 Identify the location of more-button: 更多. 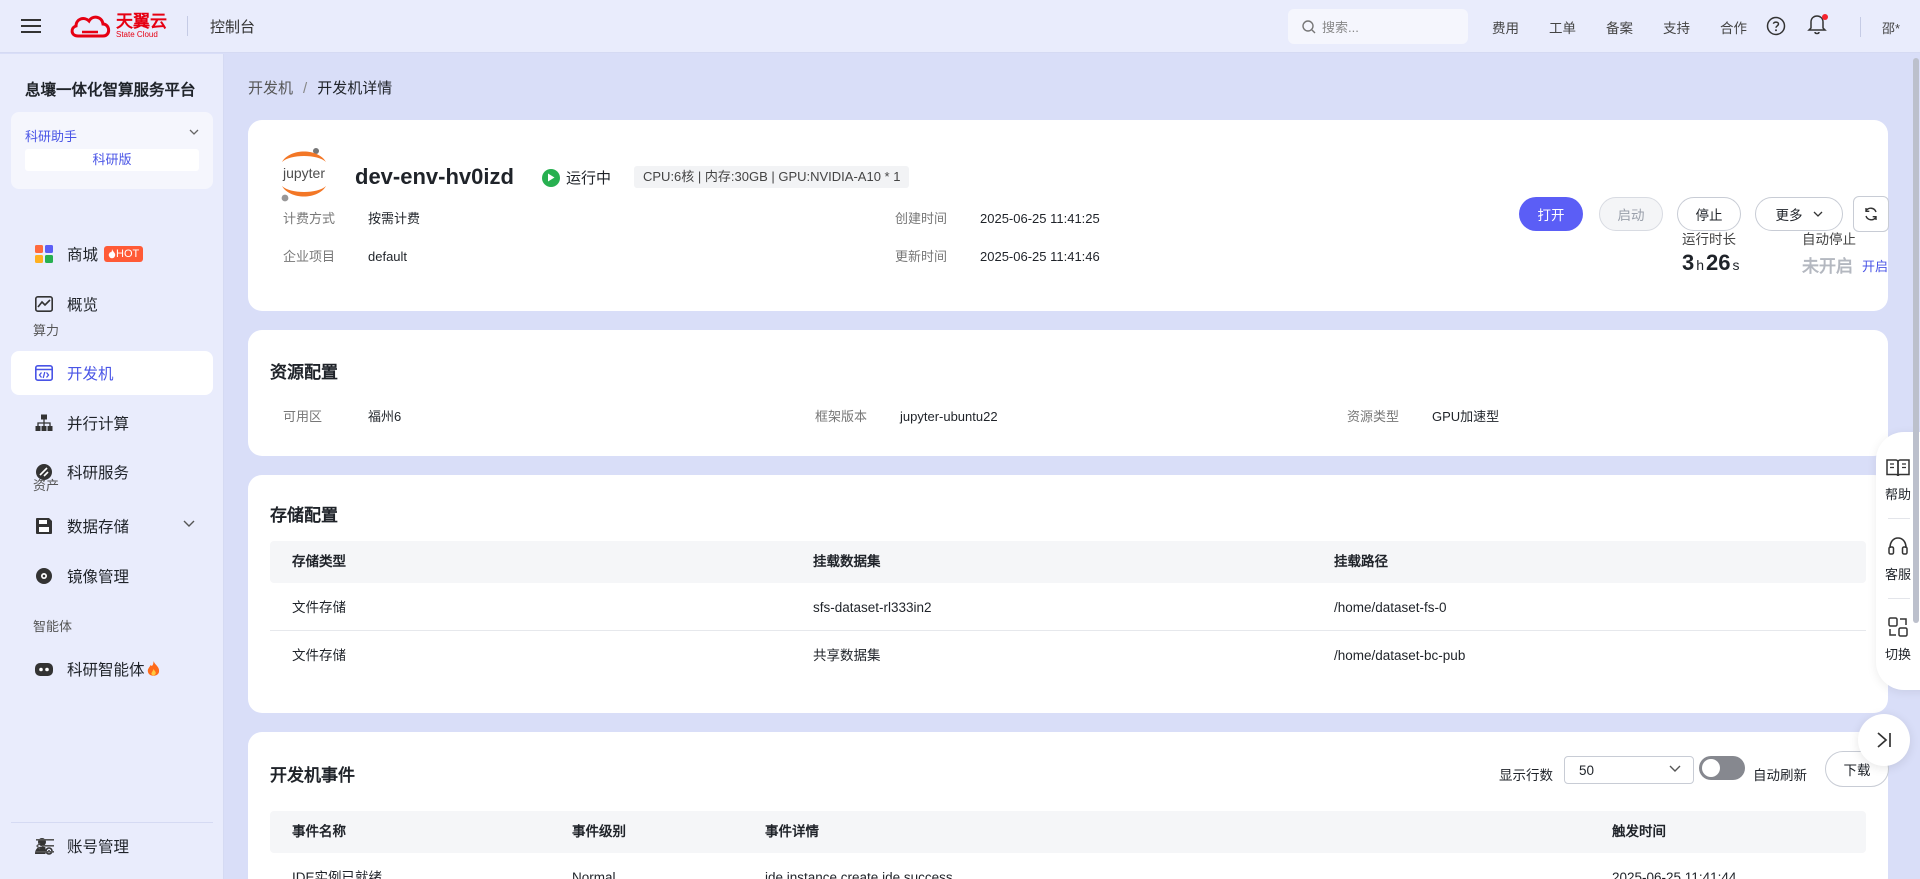
(1799, 214).